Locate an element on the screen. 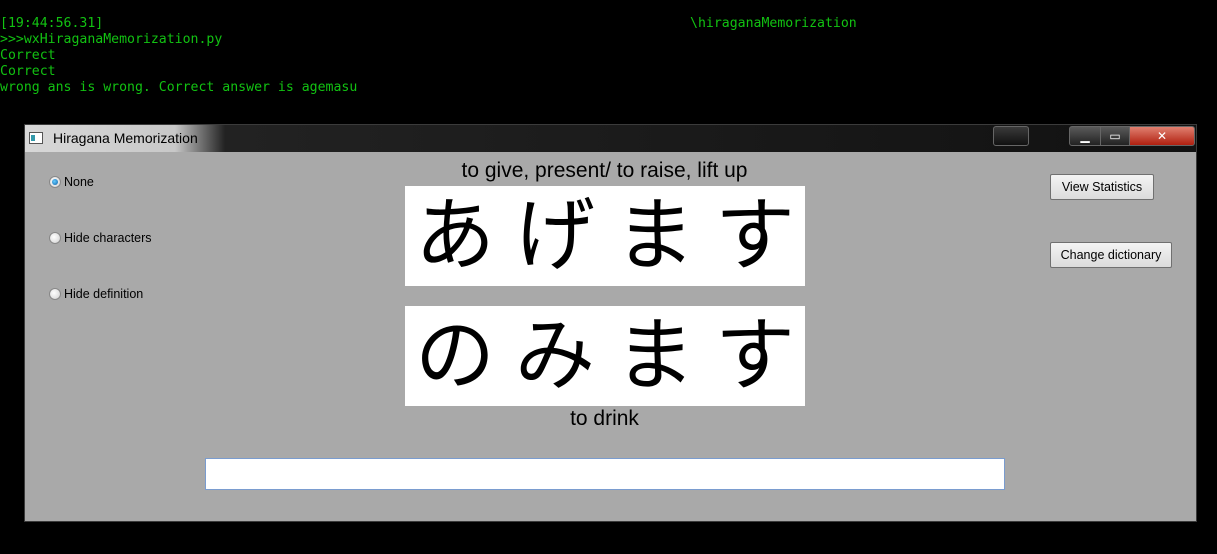 This screenshot has width=1217, height=554. console-line-command: >>>wxHiraganaMemorization.py is located at coordinates (111, 39).